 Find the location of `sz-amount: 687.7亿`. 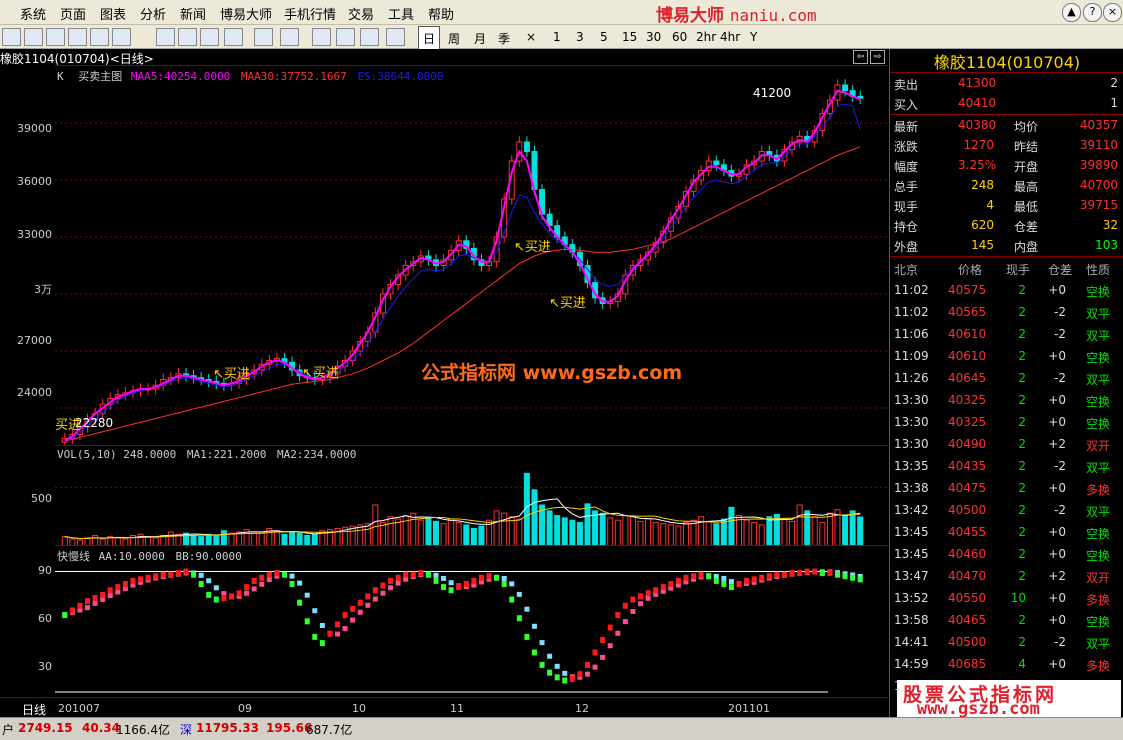

sz-amount: 687.7亿 is located at coordinates (329, 730).